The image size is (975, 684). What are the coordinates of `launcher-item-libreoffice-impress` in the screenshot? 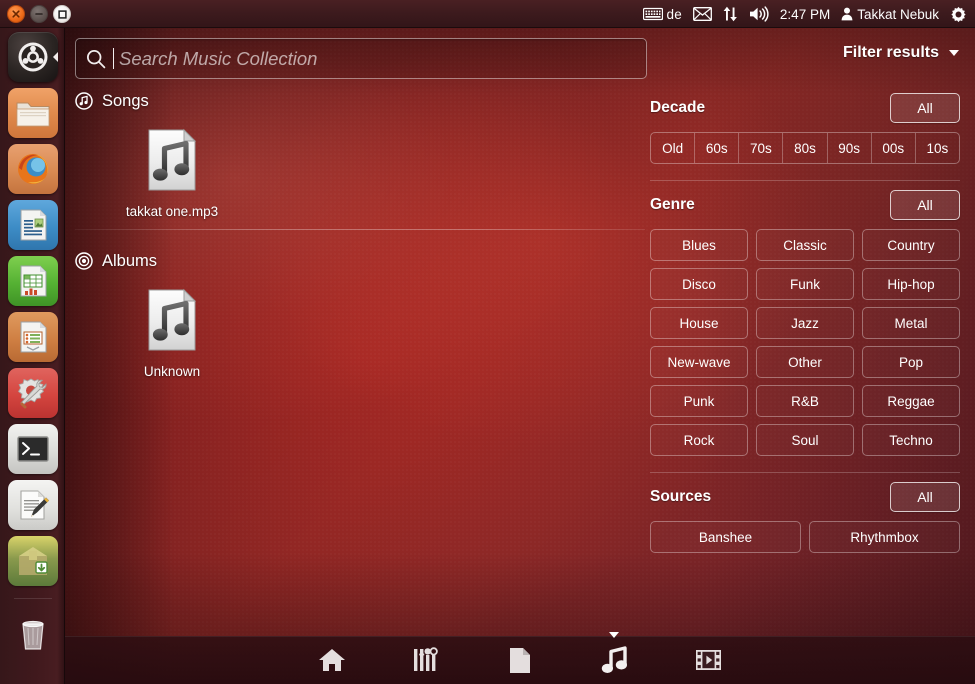 It's located at (32, 337).